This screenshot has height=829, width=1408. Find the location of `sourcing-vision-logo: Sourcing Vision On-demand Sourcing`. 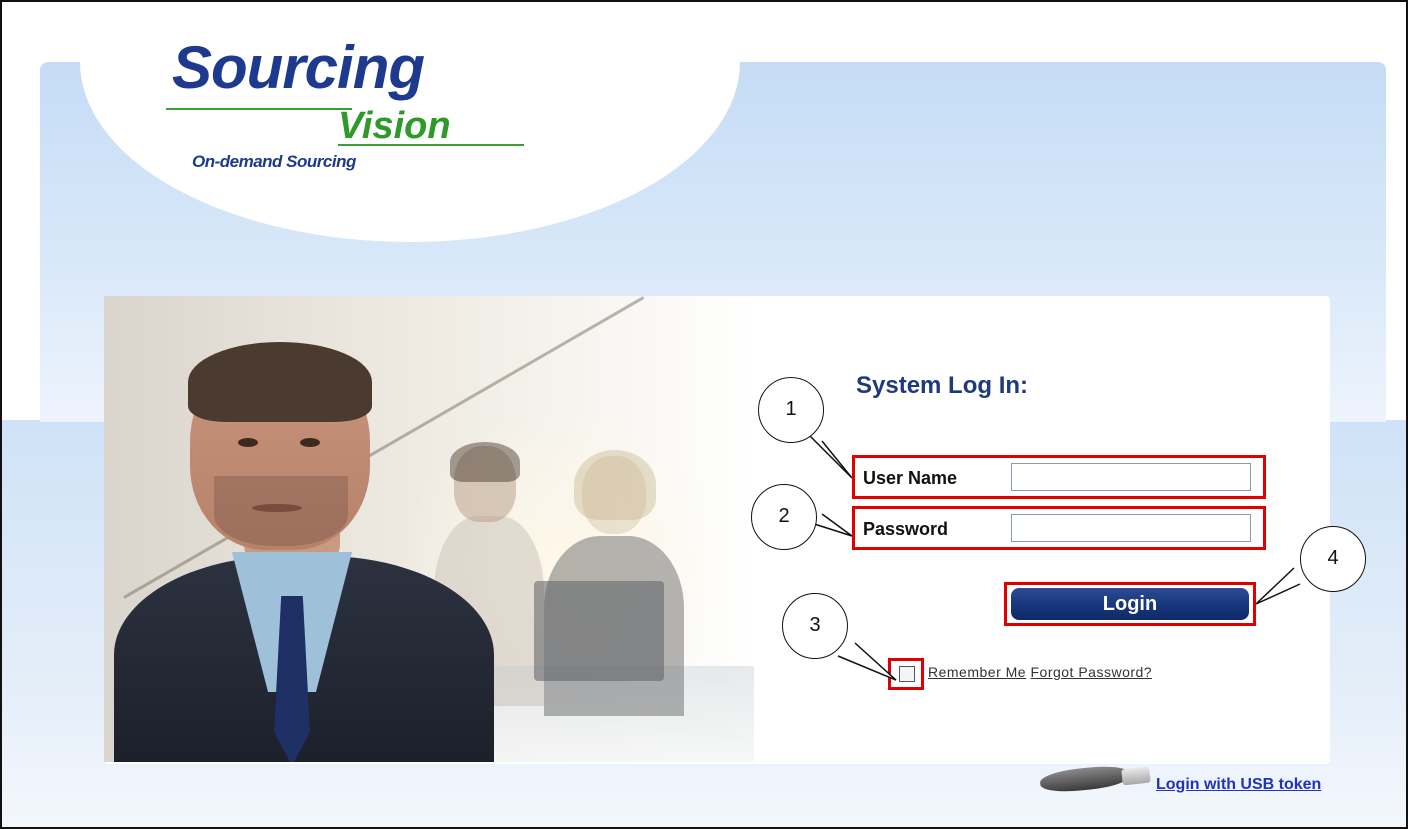

sourcing-vision-logo: Sourcing Vision On-demand Sourcing is located at coordinates (349, 111).